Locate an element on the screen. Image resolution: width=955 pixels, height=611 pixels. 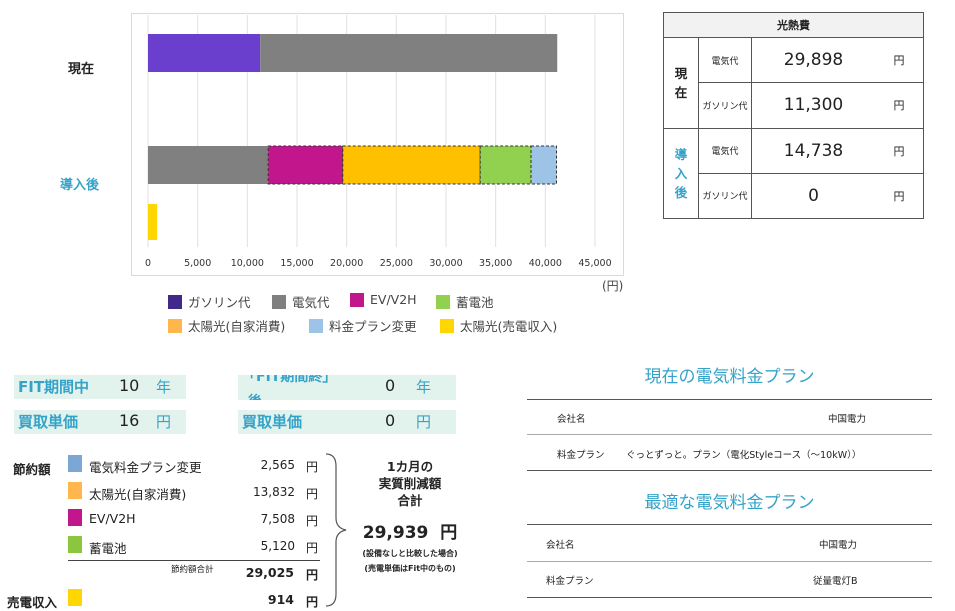
post-fit-period-label-top: 「FIT期間終」 is located at coordinates (289, 380).